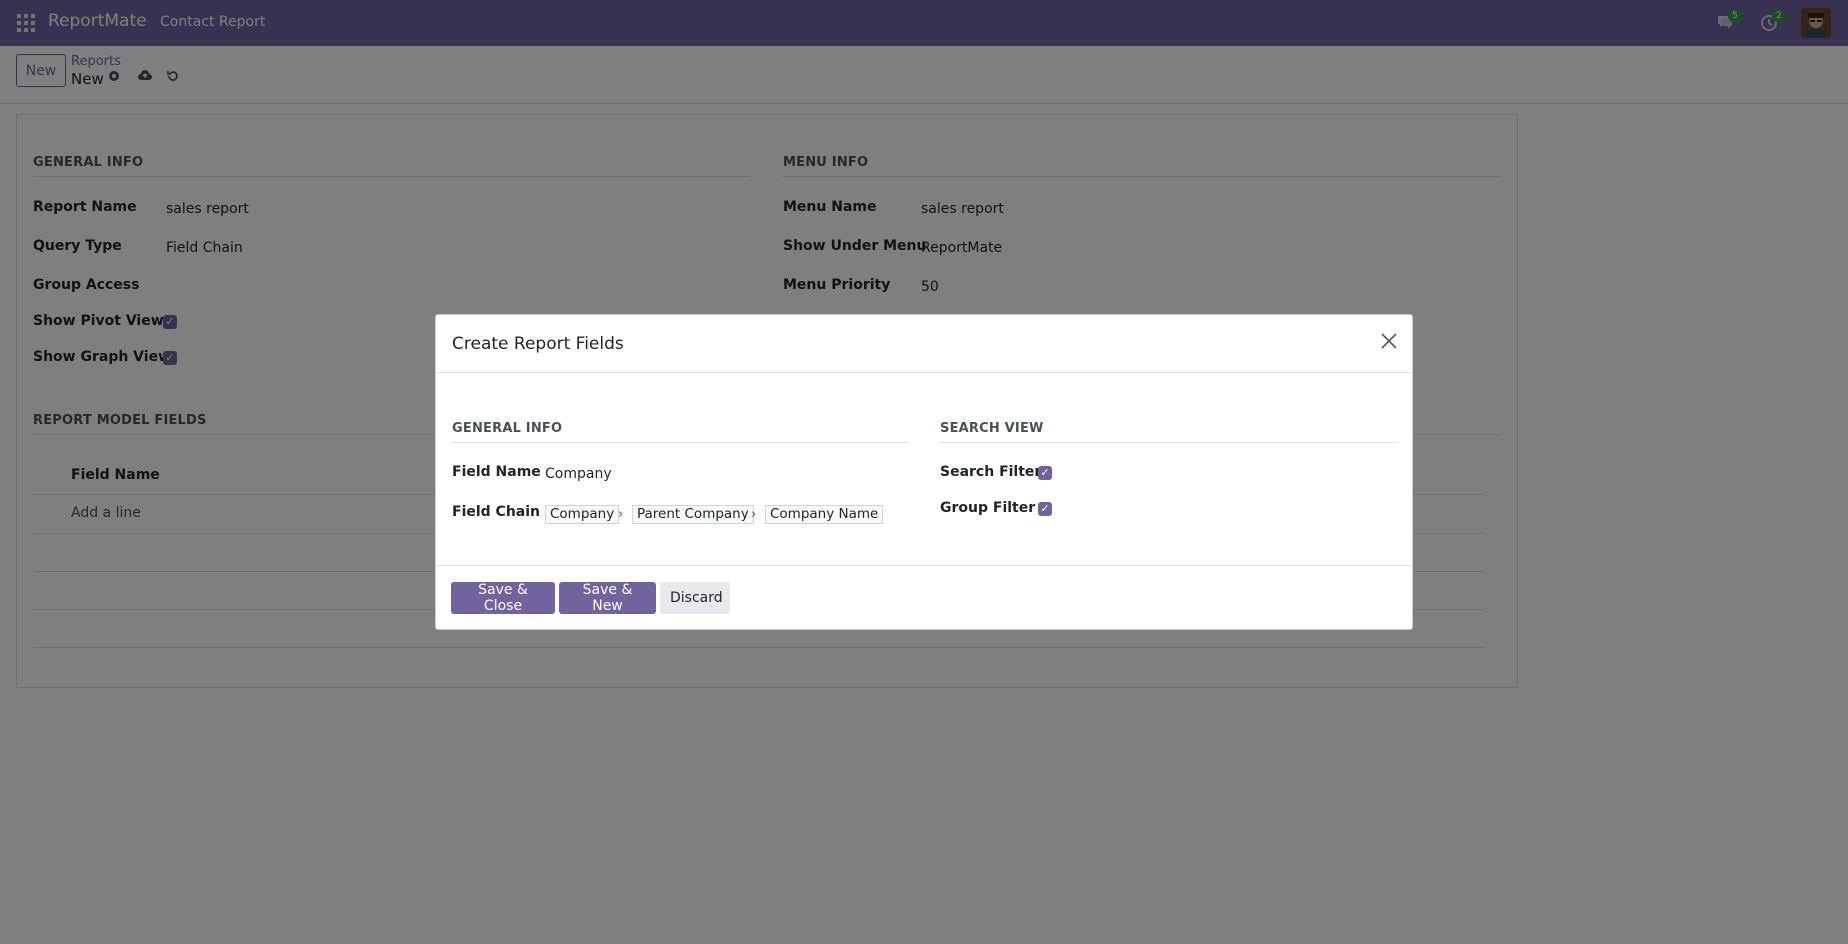  What do you see at coordinates (496, 512) in the screenshot?
I see `field-chain-label: Field Chain` at bounding box center [496, 512].